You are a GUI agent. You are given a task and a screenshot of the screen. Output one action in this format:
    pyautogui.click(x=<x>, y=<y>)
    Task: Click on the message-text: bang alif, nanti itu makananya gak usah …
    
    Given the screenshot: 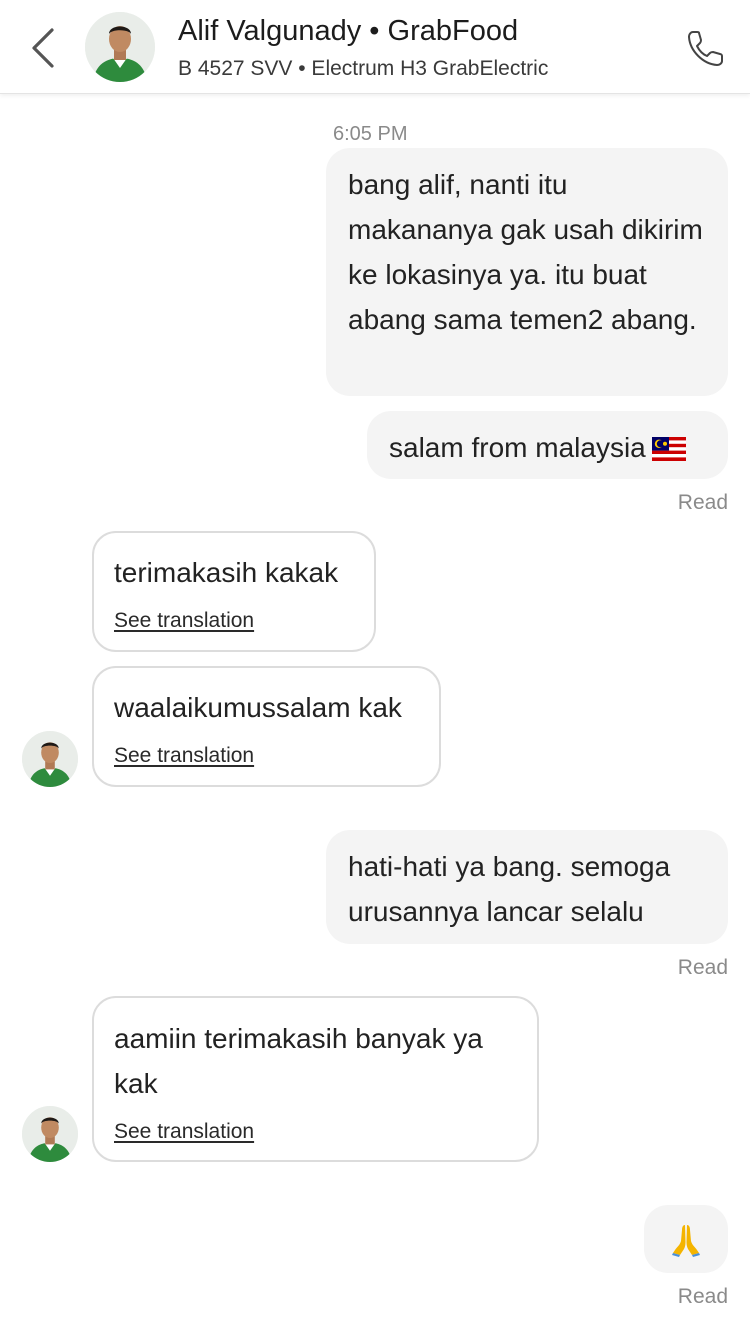 What is the action you would take?
    pyautogui.click(x=525, y=252)
    